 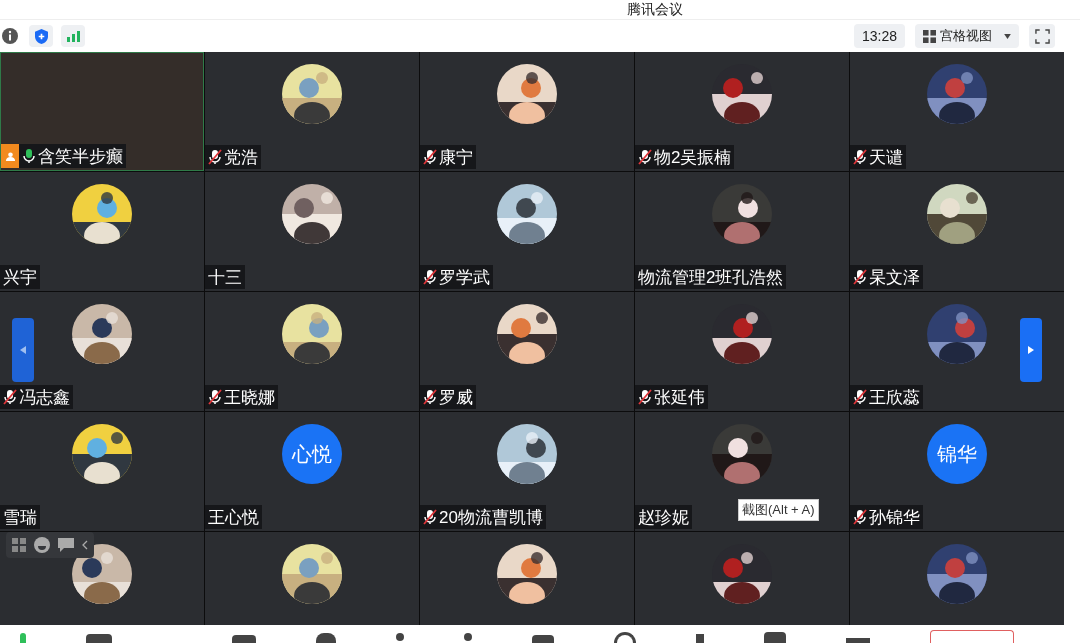 I want to click on name-label: 孙锦华, so click(x=886, y=517).